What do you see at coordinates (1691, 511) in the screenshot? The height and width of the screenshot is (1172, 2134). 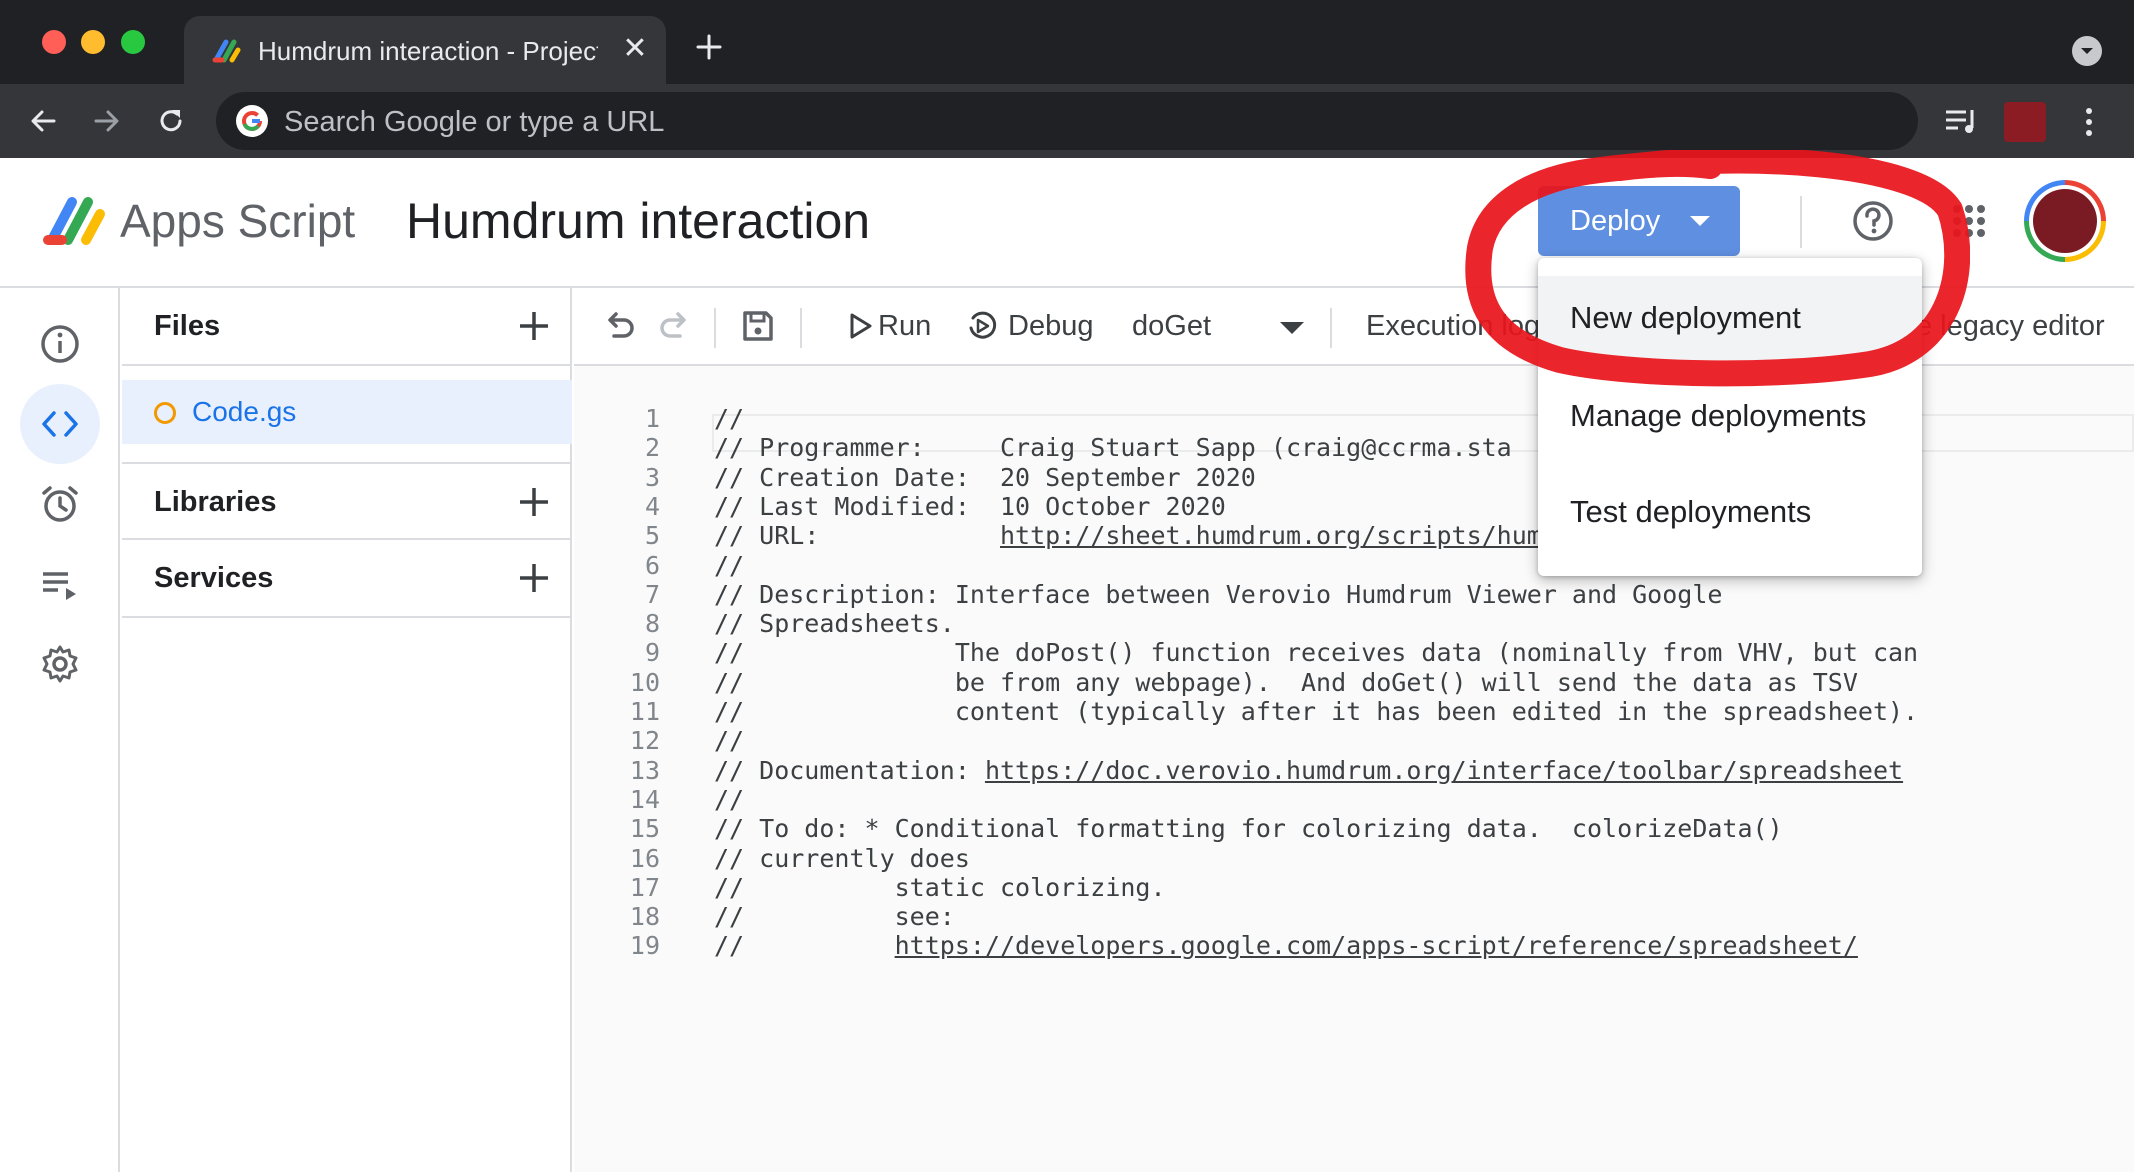 I see `menu-item-label: Test deployments` at bounding box center [1691, 511].